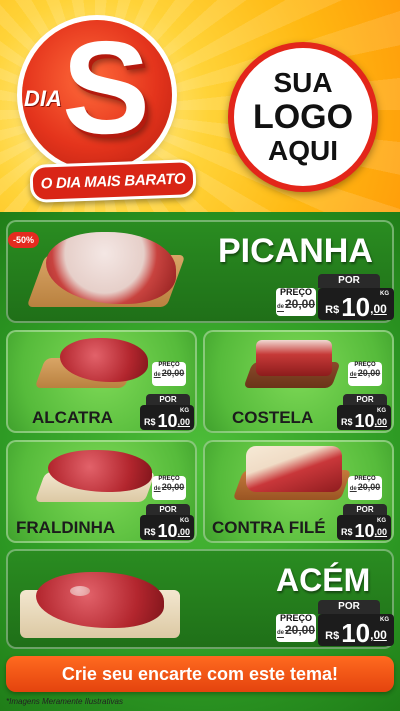  I want to click on cta-button: Crie seu encarte com este tema!, so click(200, 674).